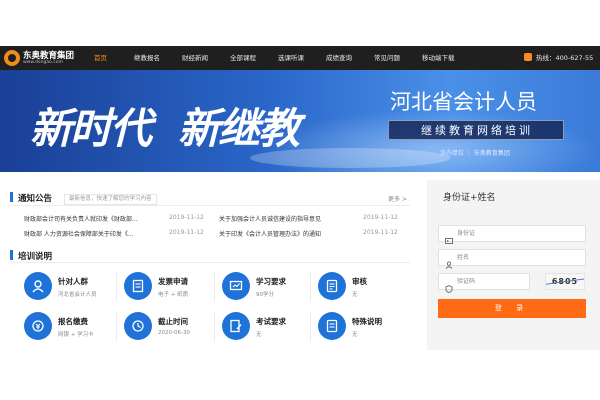  Describe the element at coordinates (38, 286) in the screenshot. I see `target-group-icon` at that location.